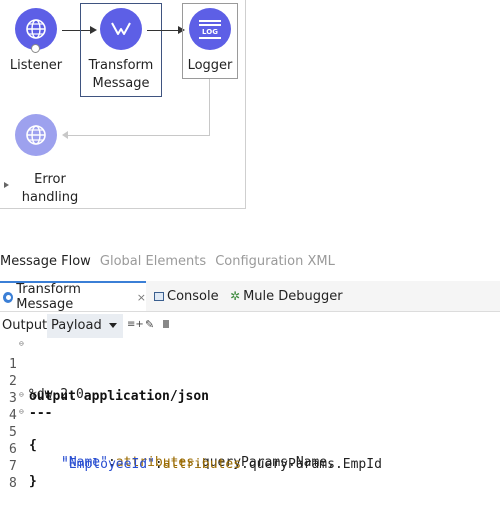  I want to click on tab-console: Console, so click(186, 296).